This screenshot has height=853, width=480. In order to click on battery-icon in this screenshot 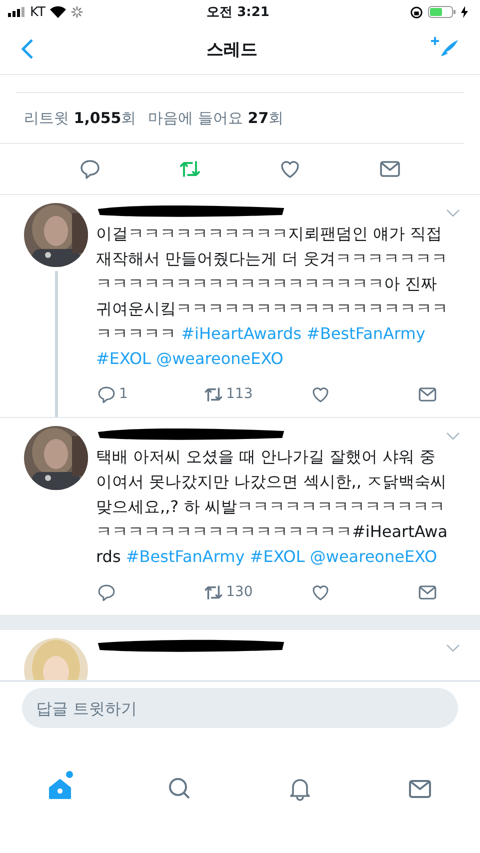, I will do `click(442, 12)`.